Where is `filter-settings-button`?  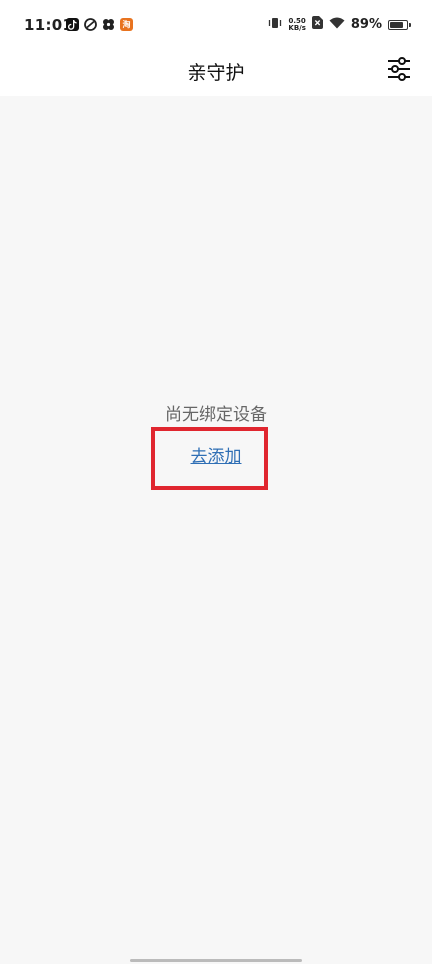 filter-settings-button is located at coordinates (399, 69).